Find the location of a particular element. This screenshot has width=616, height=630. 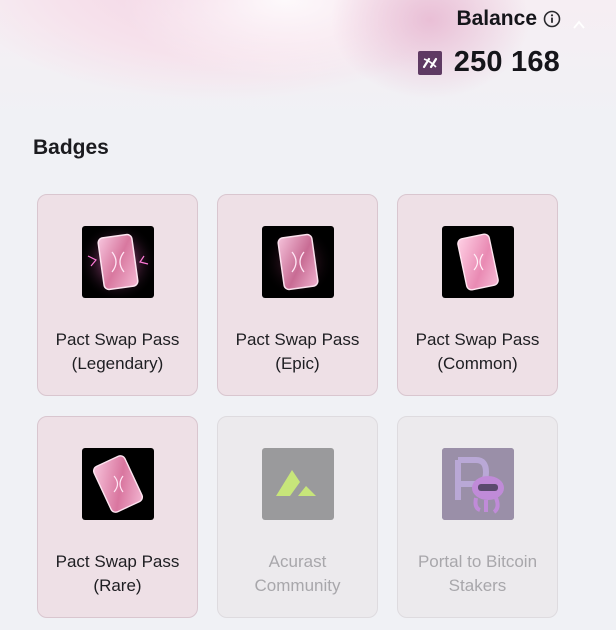

acurast-logo-icon is located at coordinates (297, 484).